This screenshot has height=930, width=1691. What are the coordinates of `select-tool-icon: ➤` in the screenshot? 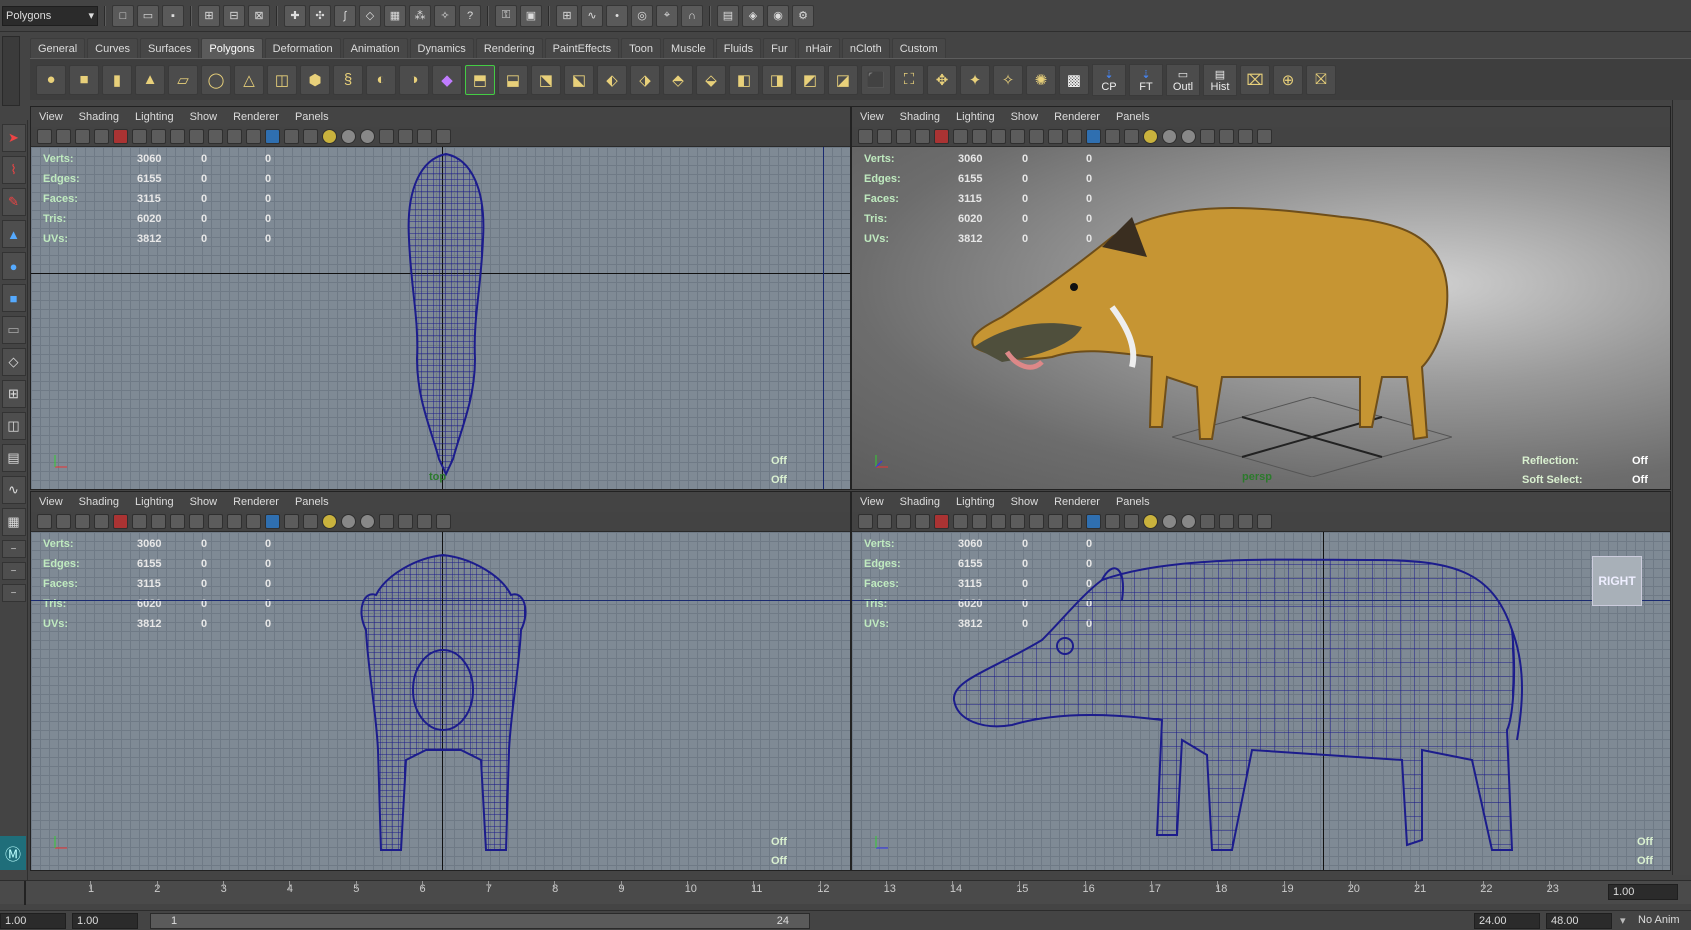 It's located at (13, 138).